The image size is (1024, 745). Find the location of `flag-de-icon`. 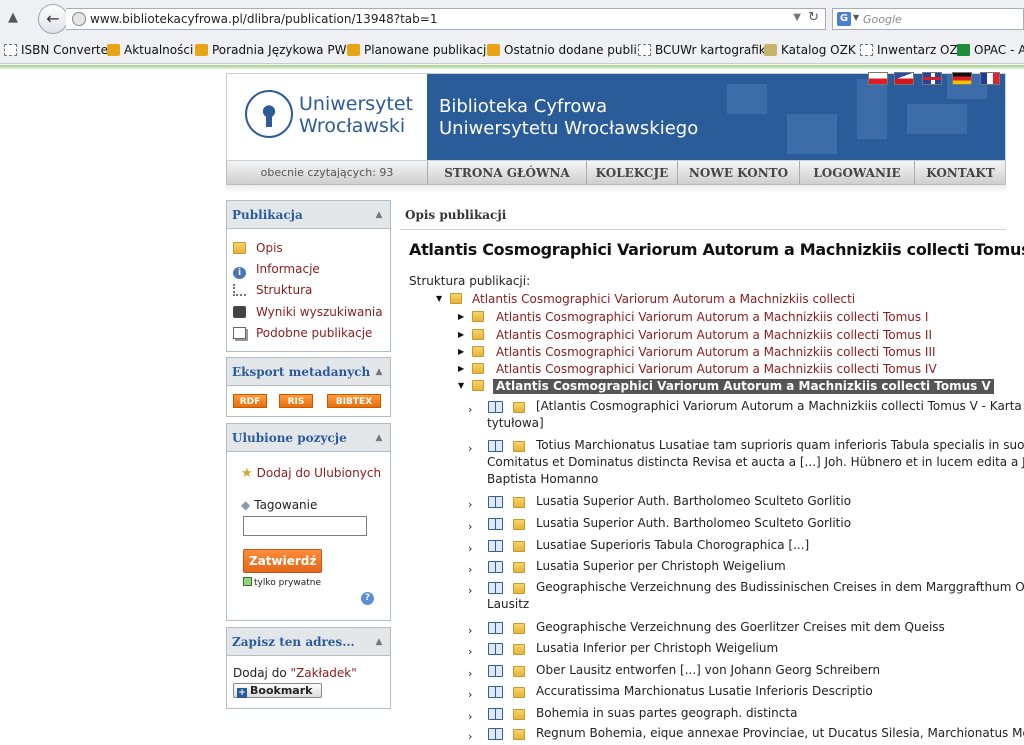

flag-de-icon is located at coordinates (962, 78).